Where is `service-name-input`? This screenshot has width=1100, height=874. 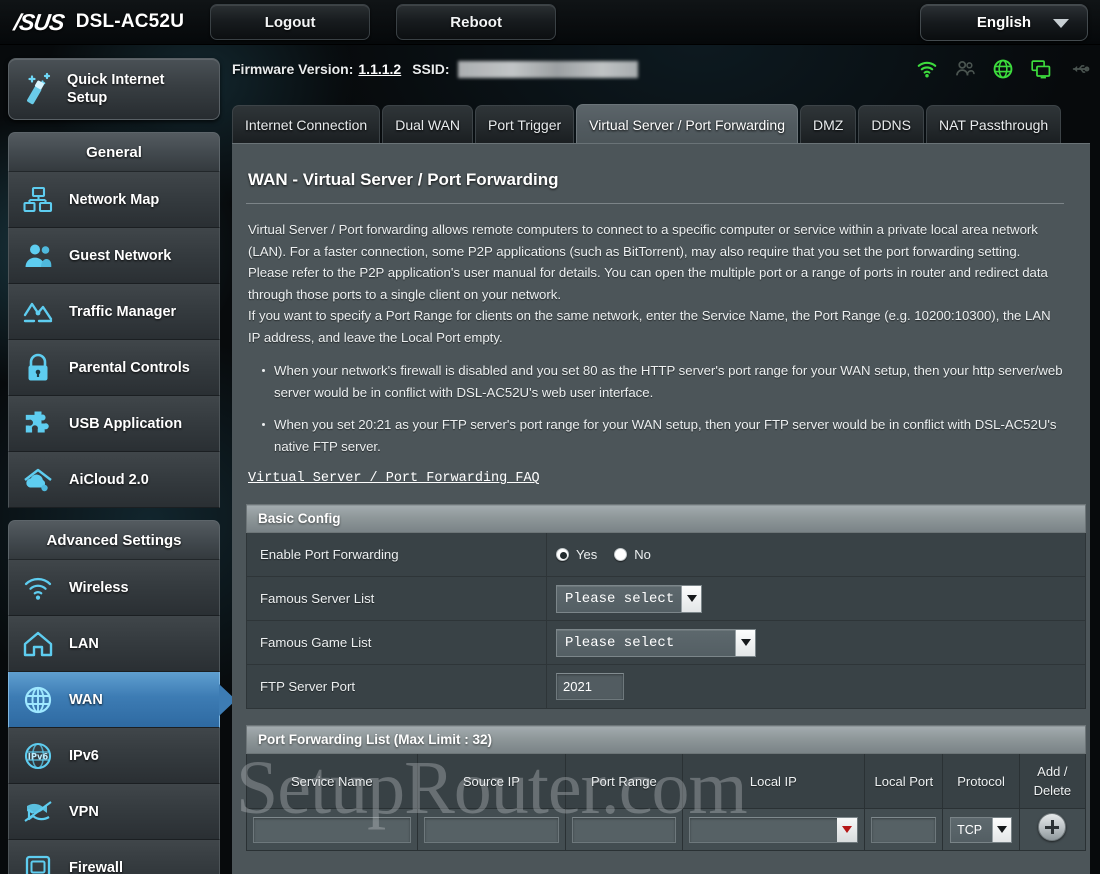 service-name-input is located at coordinates (332, 829).